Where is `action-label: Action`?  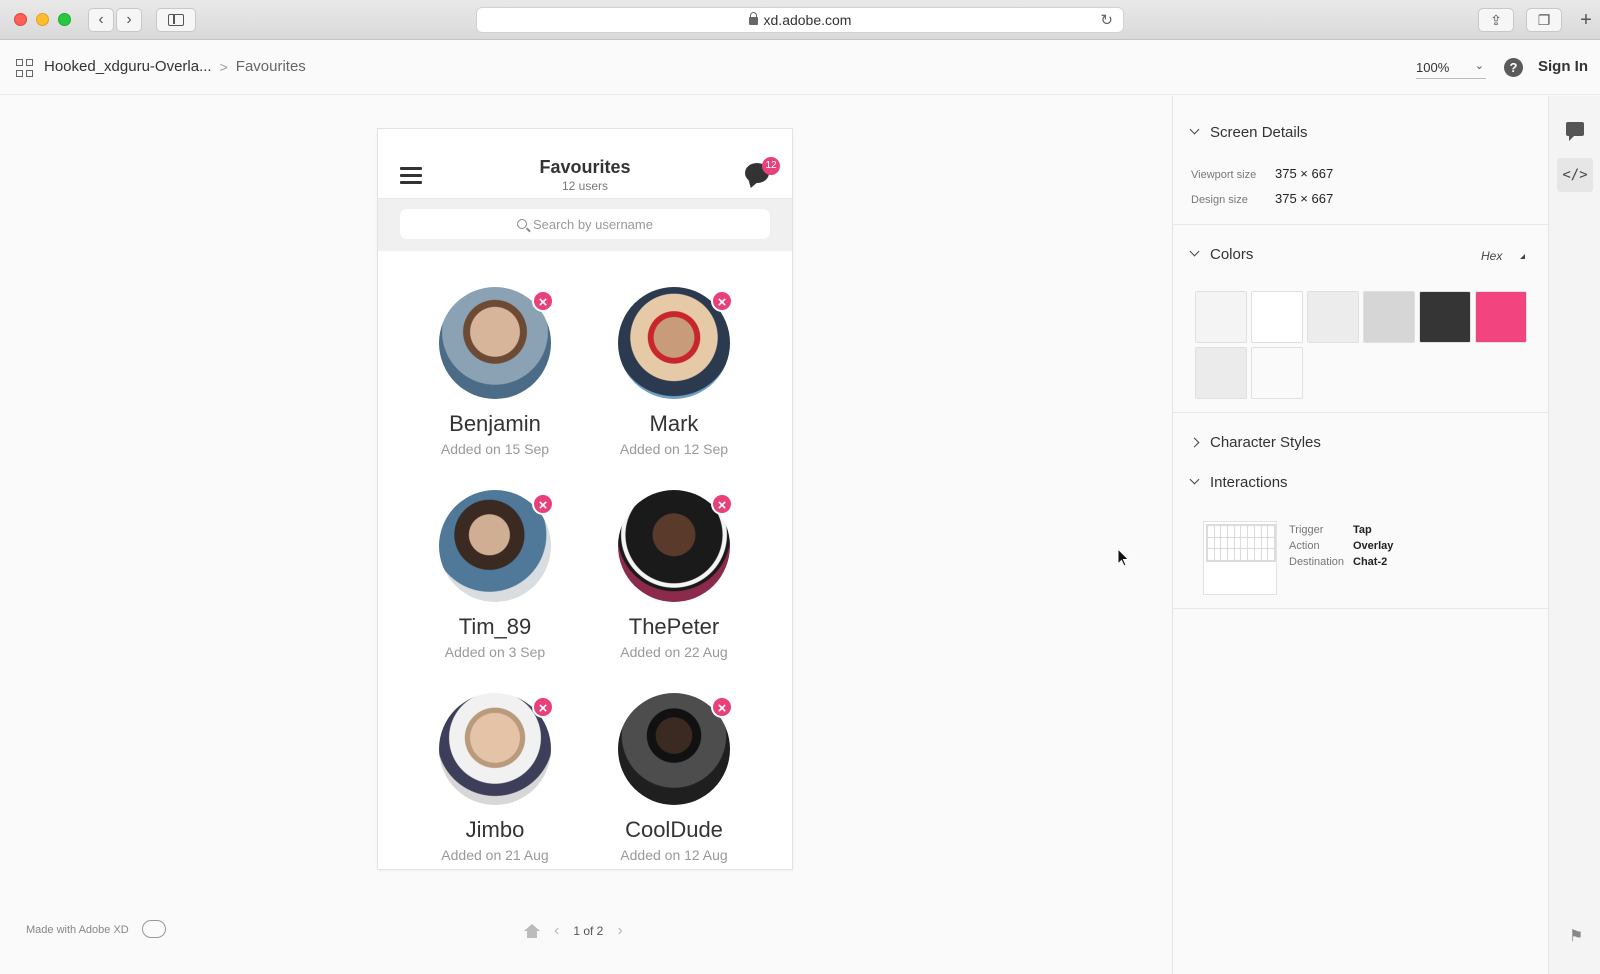 action-label: Action is located at coordinates (1304, 546).